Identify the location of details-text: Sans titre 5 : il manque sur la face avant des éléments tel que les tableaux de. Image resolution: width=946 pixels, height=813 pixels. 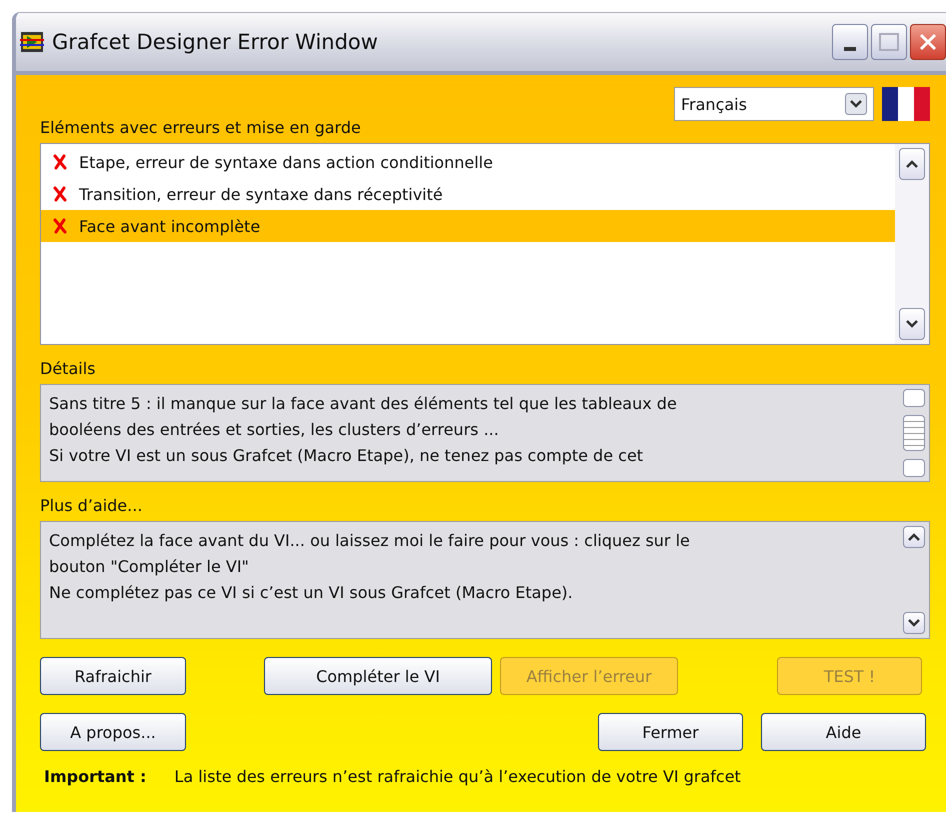
(363, 404).